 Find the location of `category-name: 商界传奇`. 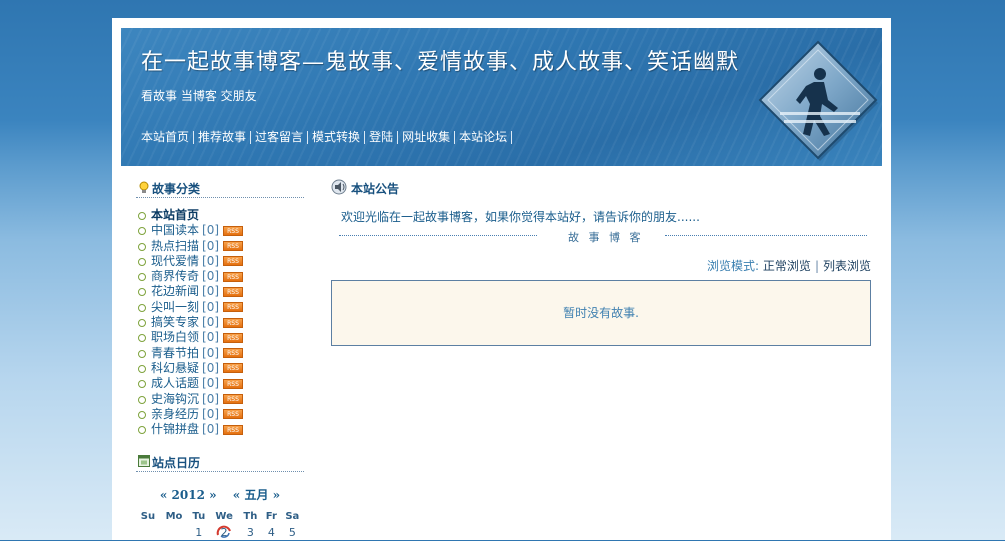

category-name: 商界传奇 is located at coordinates (175, 276).